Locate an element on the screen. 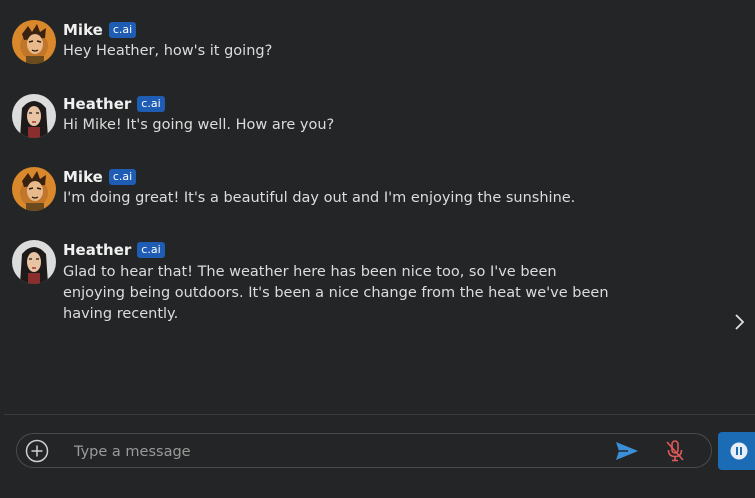  message-input is located at coordinates (334, 451).